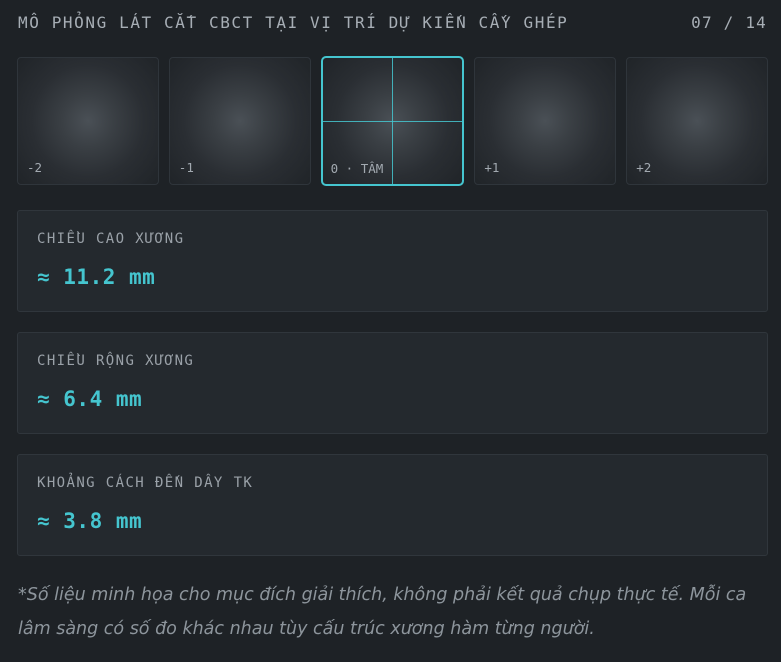 The width and height of the screenshot is (781, 662). I want to click on metric-label: CHIỀU CAO XƯƠNG, so click(111, 239).